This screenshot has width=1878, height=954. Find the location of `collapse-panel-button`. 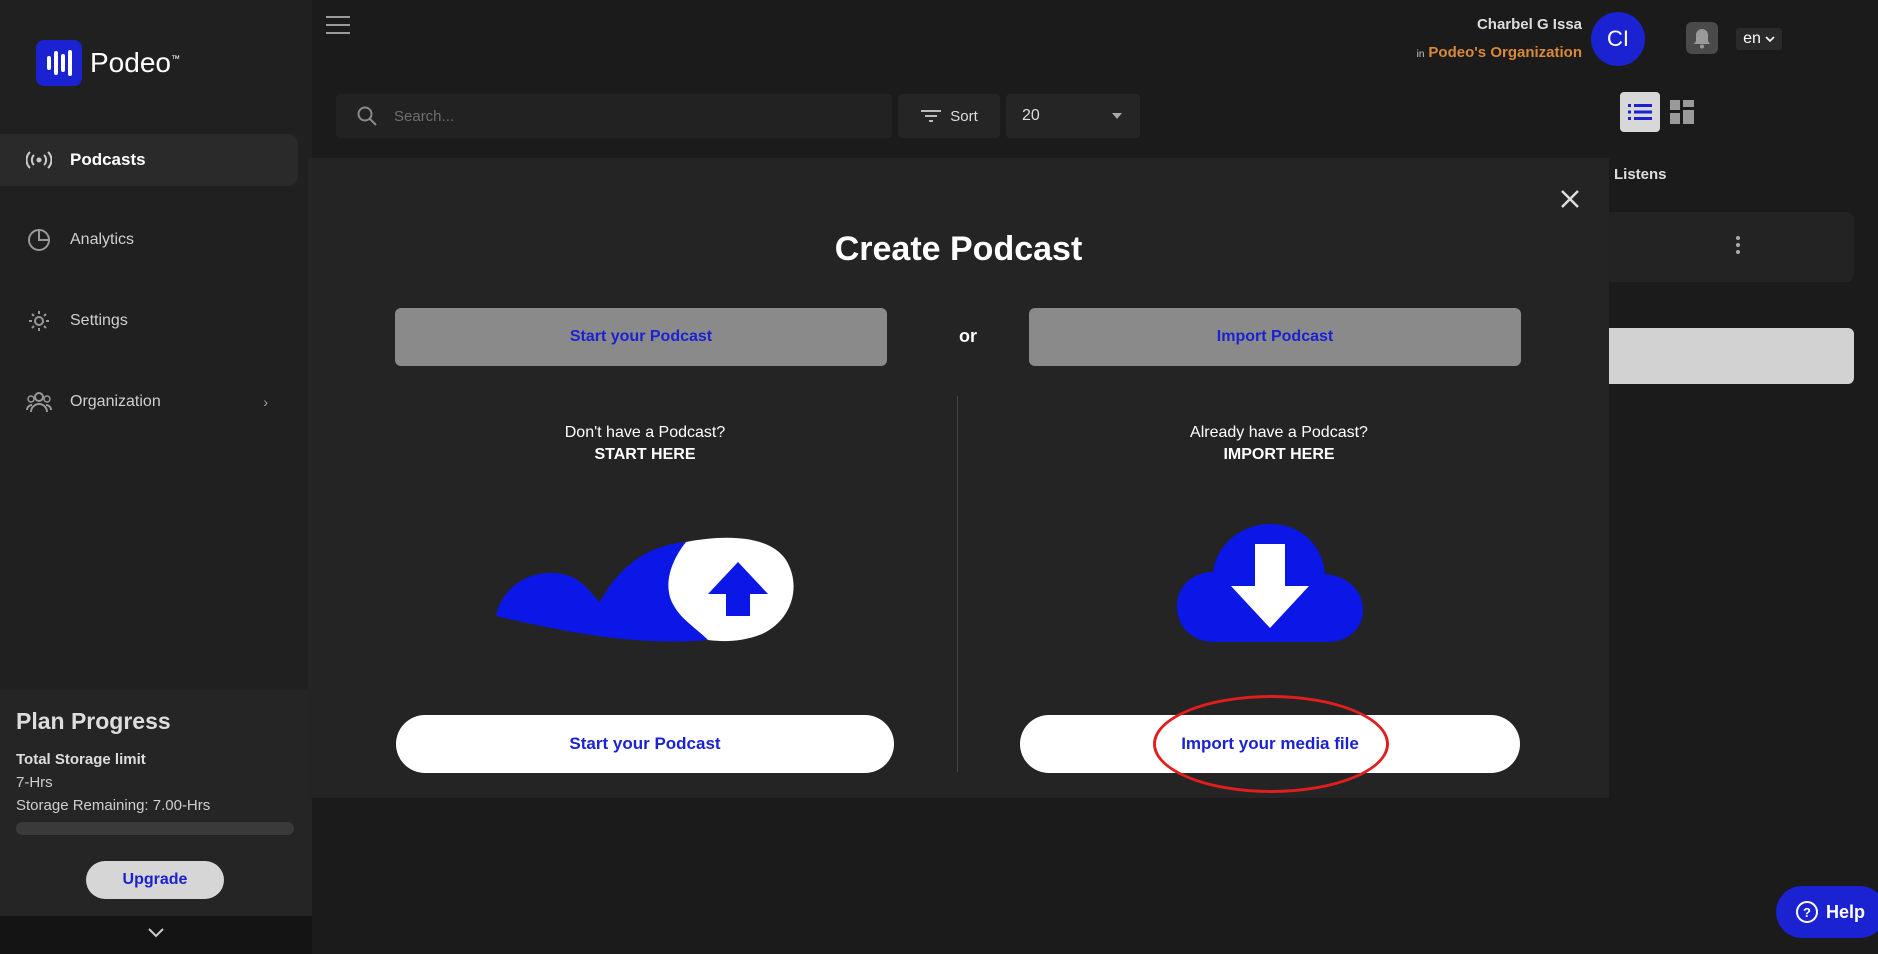

collapse-panel-button is located at coordinates (156, 935).